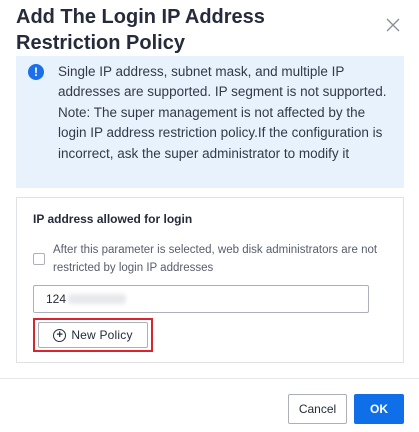  Describe the element at coordinates (209, 378) in the screenshot. I see `footer-divider` at that location.